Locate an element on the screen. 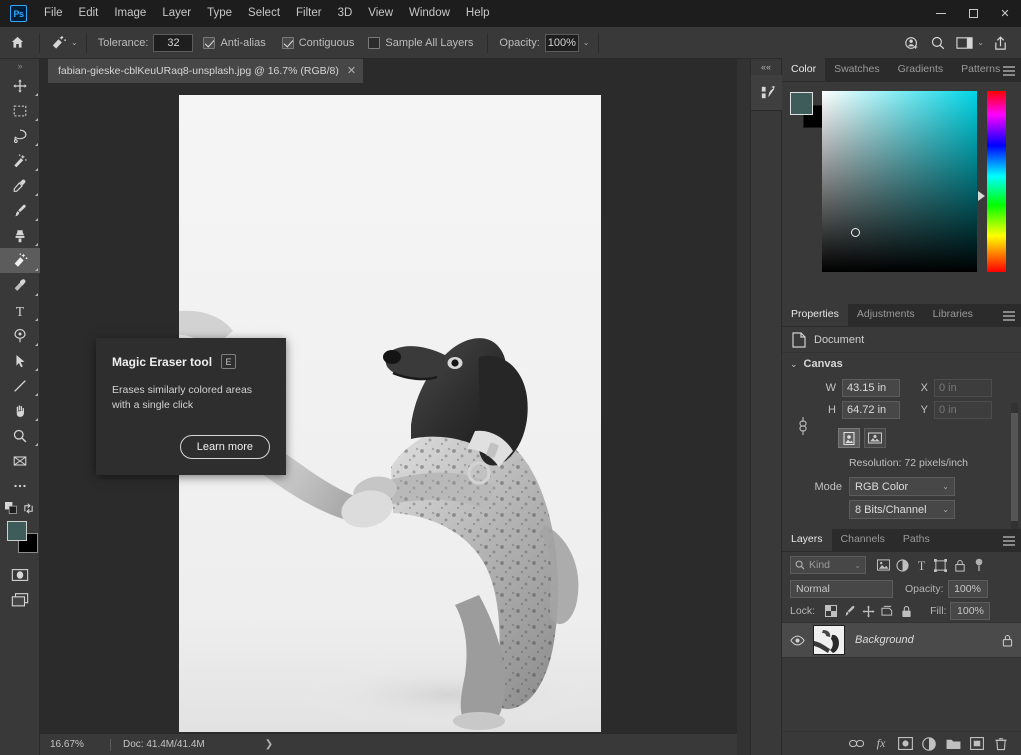  color-field-marker is located at coordinates (855, 232).